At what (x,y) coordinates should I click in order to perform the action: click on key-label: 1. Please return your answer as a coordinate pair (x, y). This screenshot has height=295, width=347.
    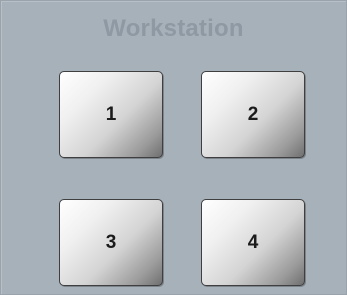
    Looking at the image, I should click on (111, 114).